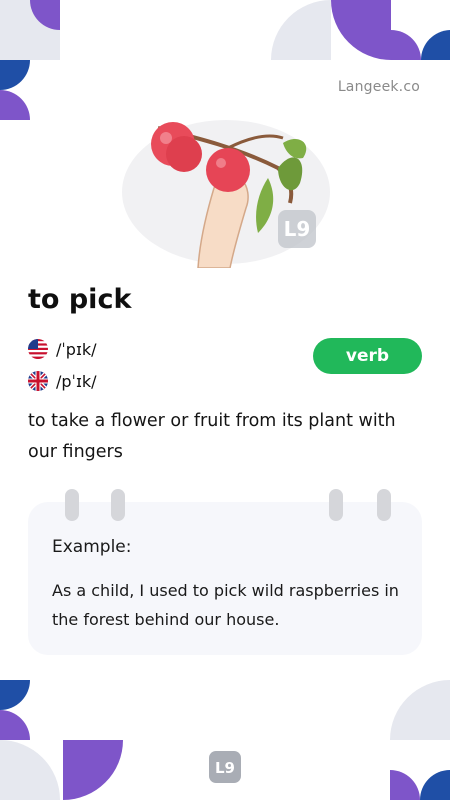 The width and height of the screenshot is (450, 800). What do you see at coordinates (226, 194) in the screenshot?
I see `word-illustration: L9` at bounding box center [226, 194].